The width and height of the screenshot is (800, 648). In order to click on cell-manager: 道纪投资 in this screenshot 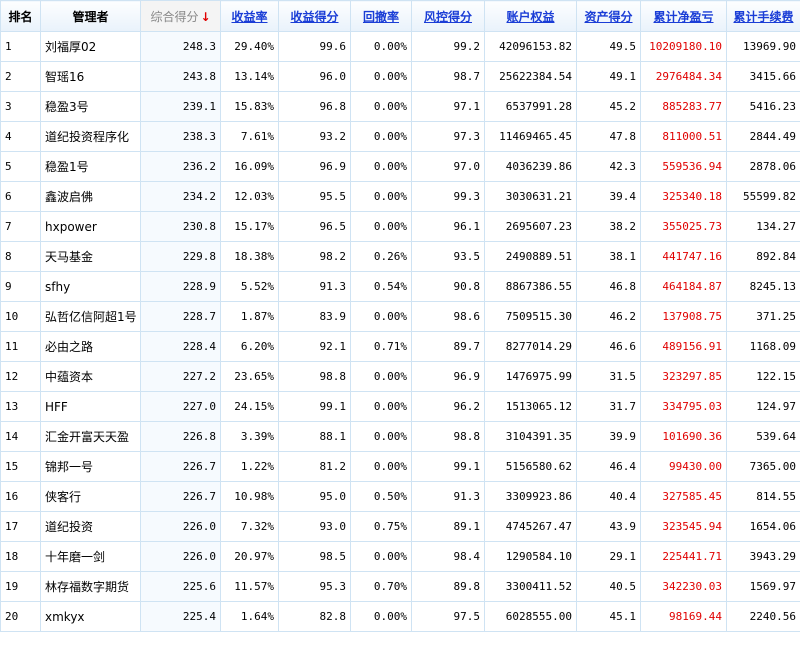, I will do `click(90, 526)`.